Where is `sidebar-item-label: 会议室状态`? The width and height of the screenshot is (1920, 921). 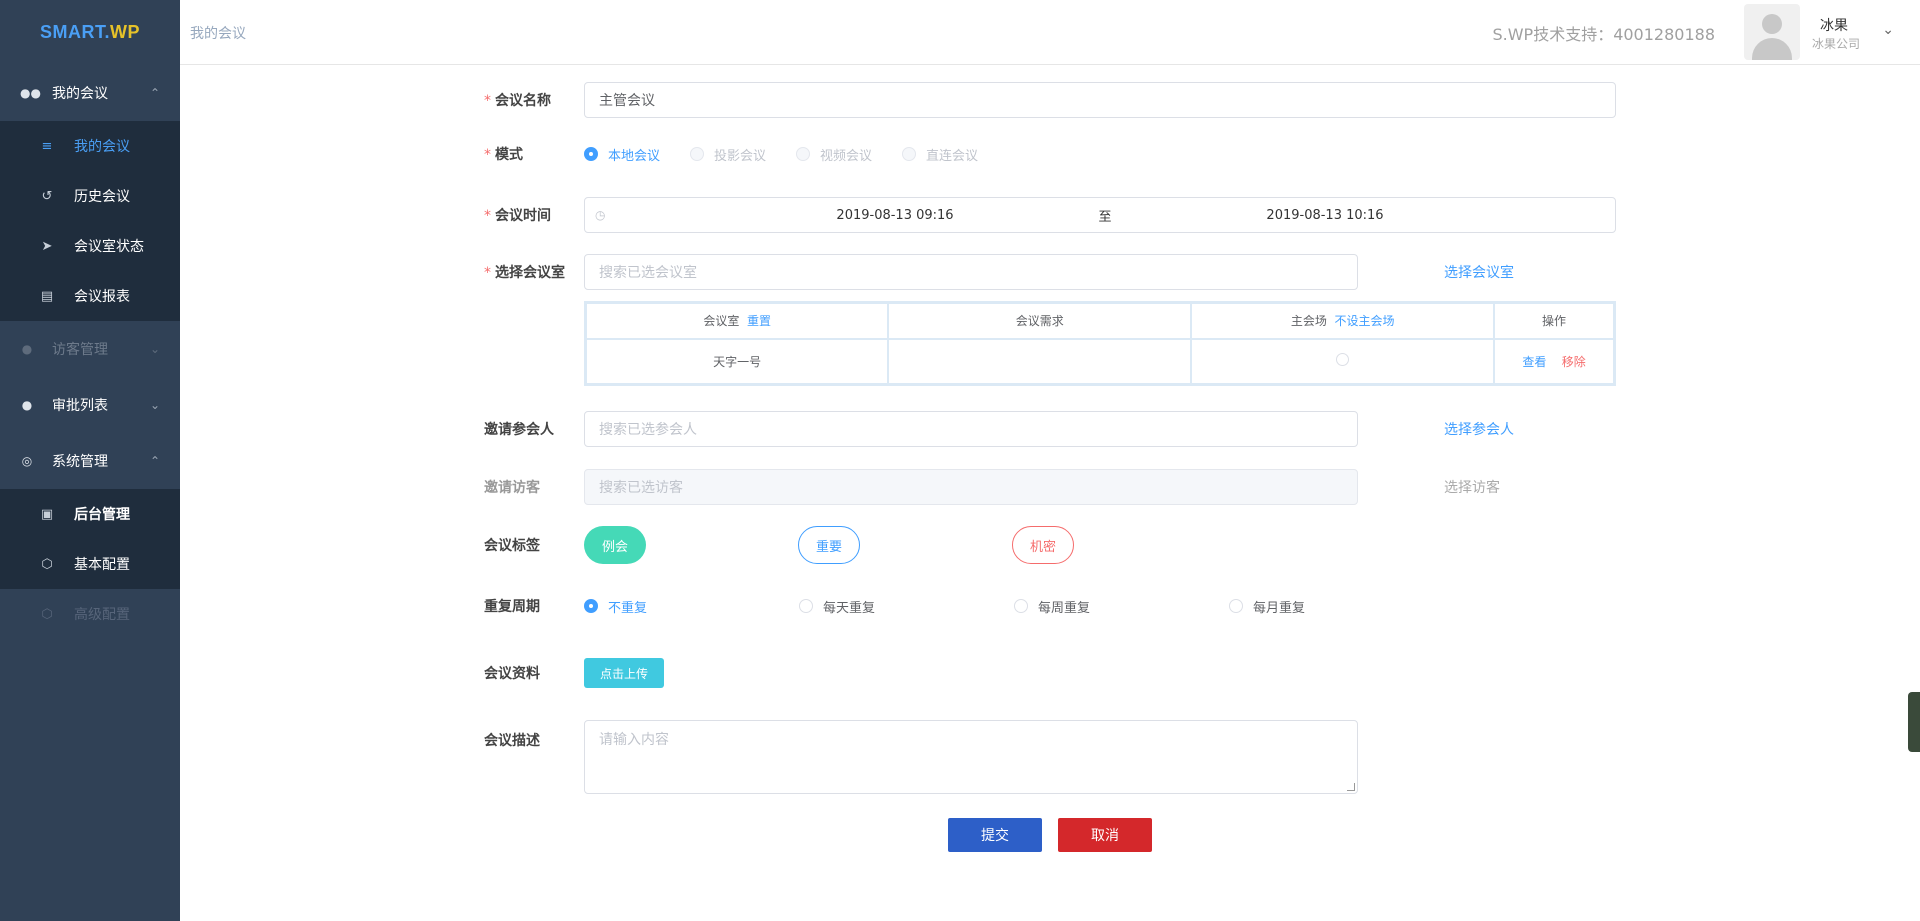 sidebar-item-label: 会议室状态 is located at coordinates (109, 247).